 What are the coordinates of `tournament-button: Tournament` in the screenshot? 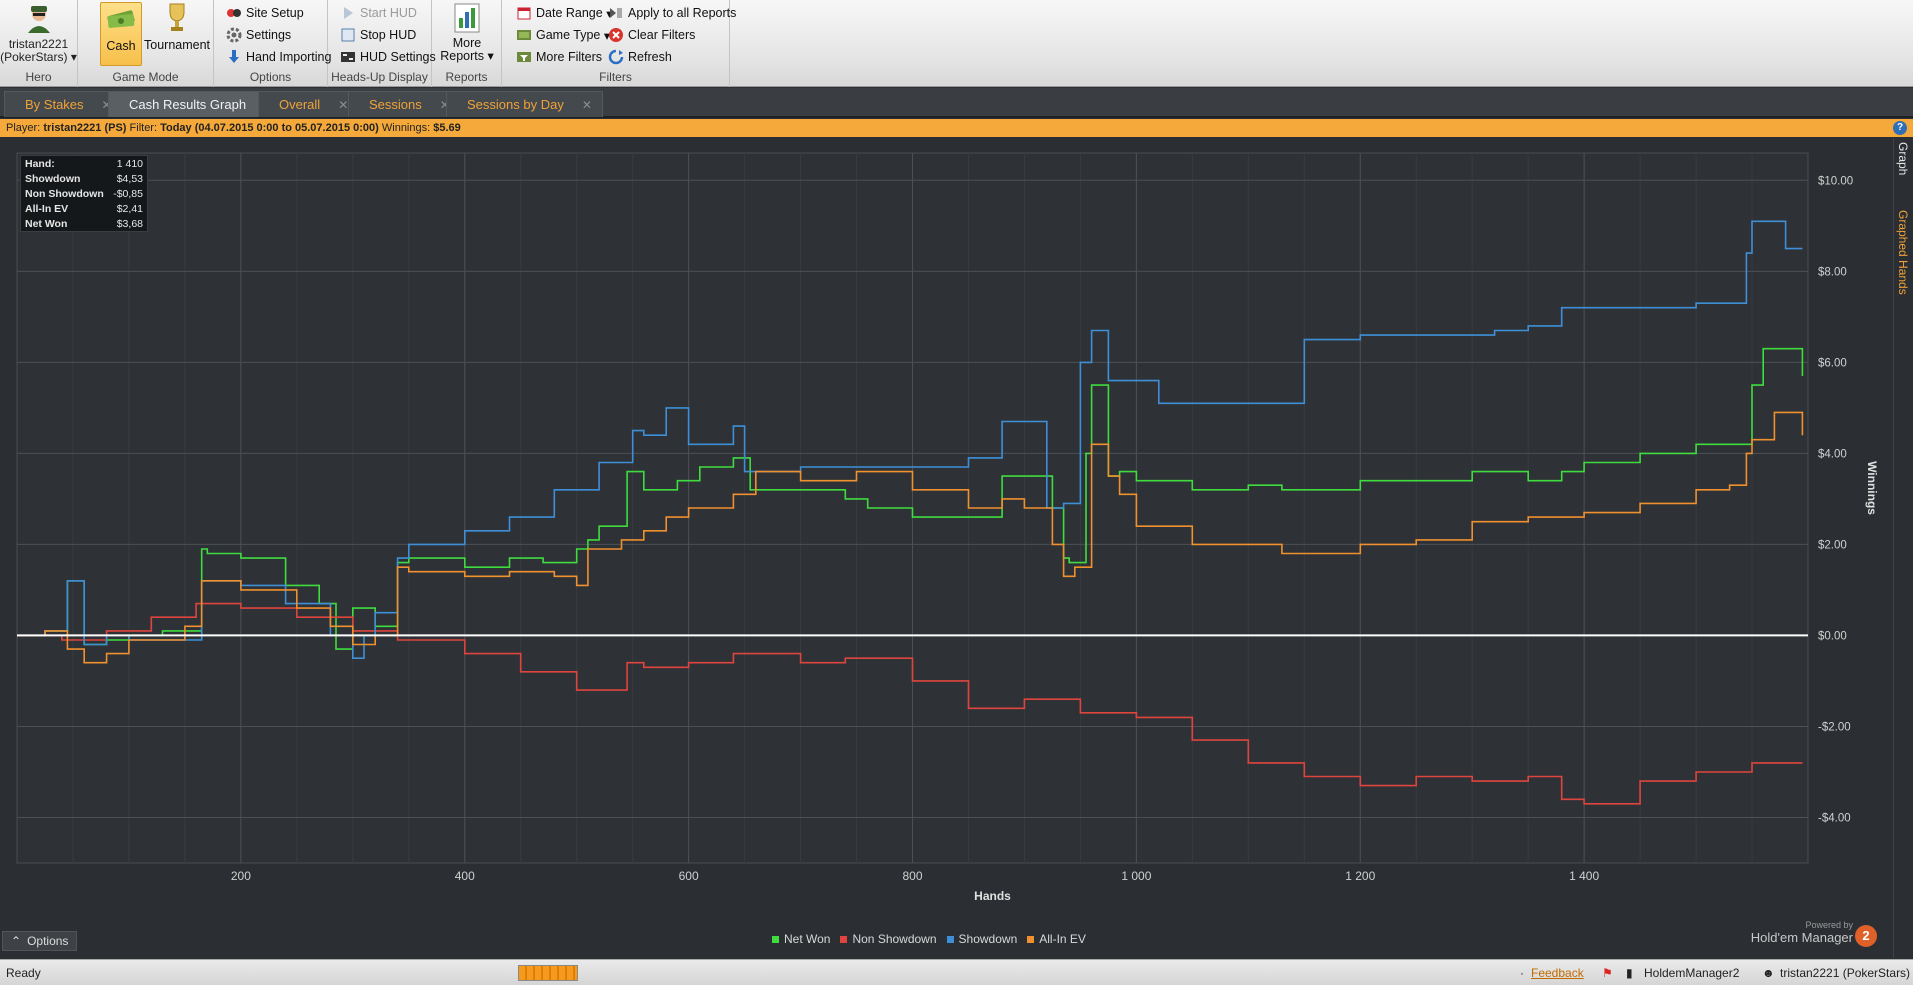 It's located at (177, 34).